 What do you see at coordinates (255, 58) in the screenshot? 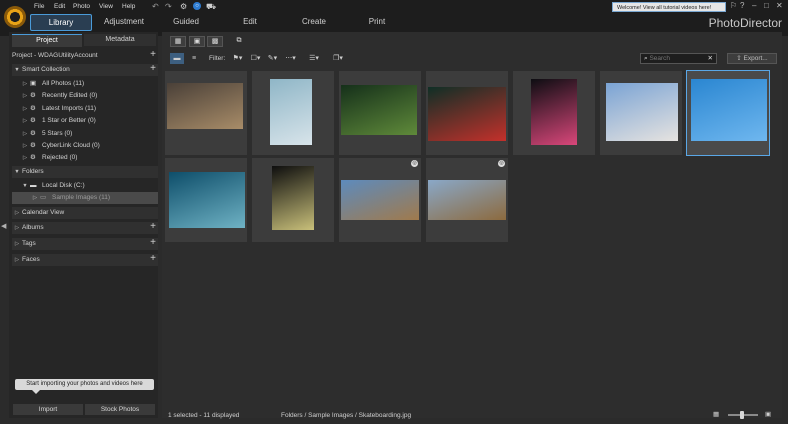
I see `filter-select-icon: ☐▾` at bounding box center [255, 58].